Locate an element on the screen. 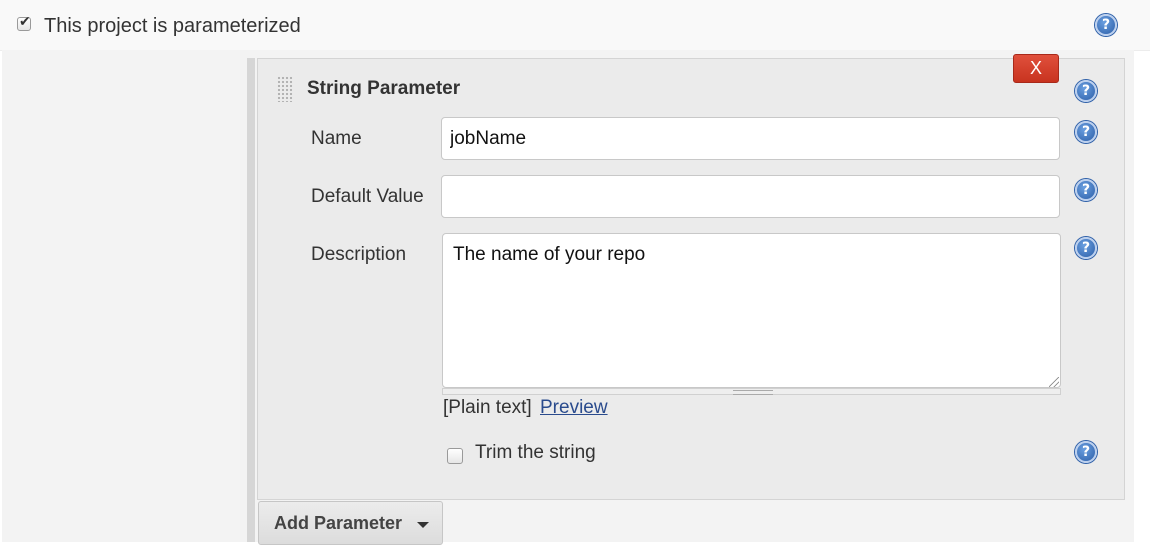 Image resolution: width=1150 pixels, height=545 pixels. default-value-label: Default Value is located at coordinates (367, 196).